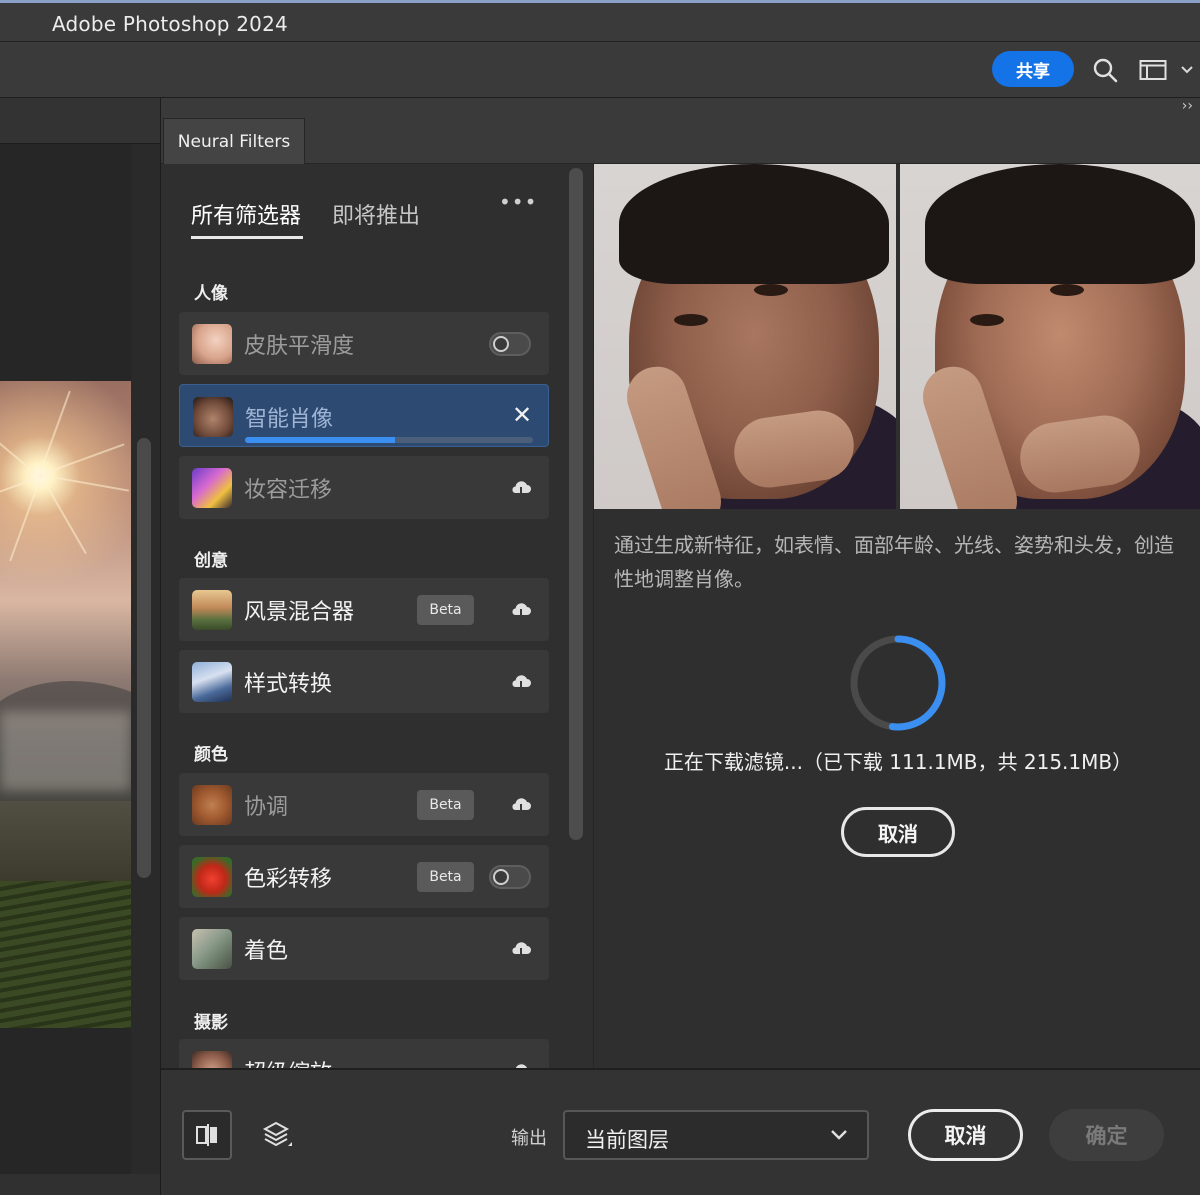 The width and height of the screenshot is (1200, 1195). Describe the element at coordinates (212, 488) in the screenshot. I see `makeup-transfer-thumbnail` at that location.